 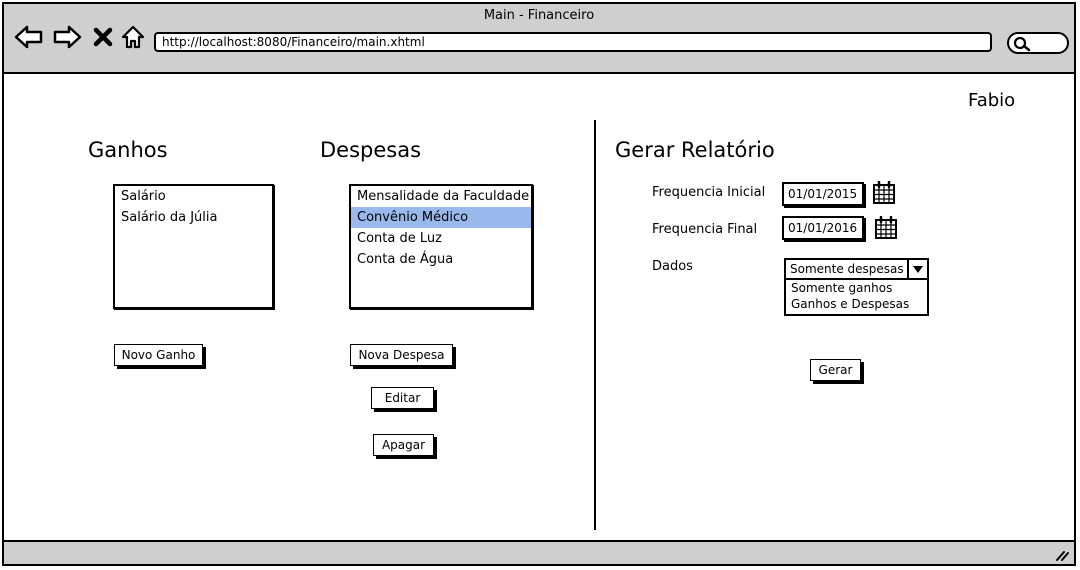 I want to click on home-button, so click(x=133, y=37).